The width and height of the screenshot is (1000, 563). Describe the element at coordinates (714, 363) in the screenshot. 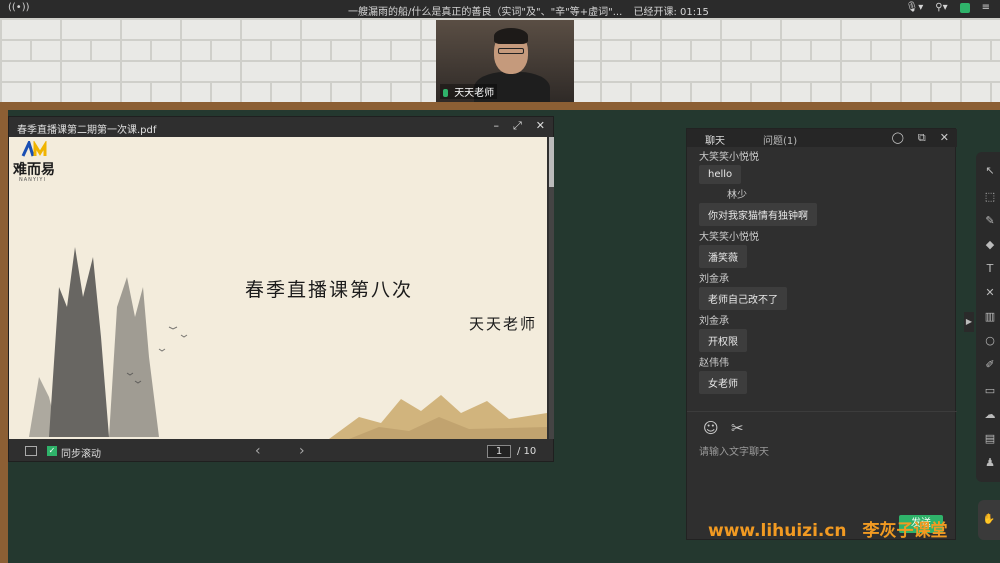

I see `message-sender: 赵伟伟` at that location.